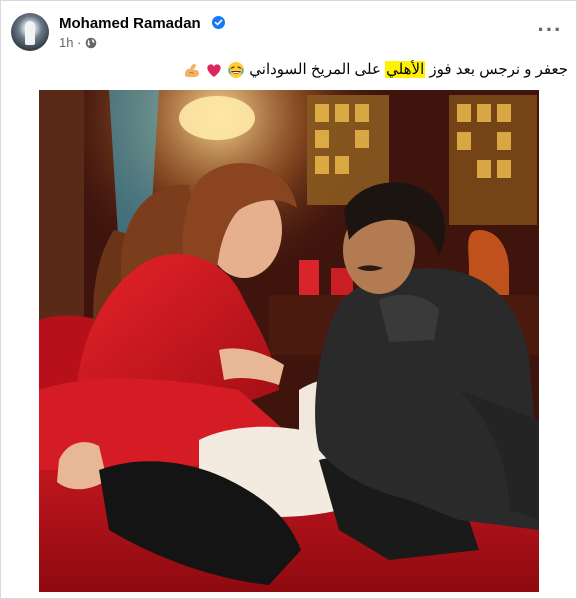 This screenshot has width=577, height=599. What do you see at coordinates (191, 71) in the screenshot?
I see `flexed-biceps-icon` at bounding box center [191, 71].